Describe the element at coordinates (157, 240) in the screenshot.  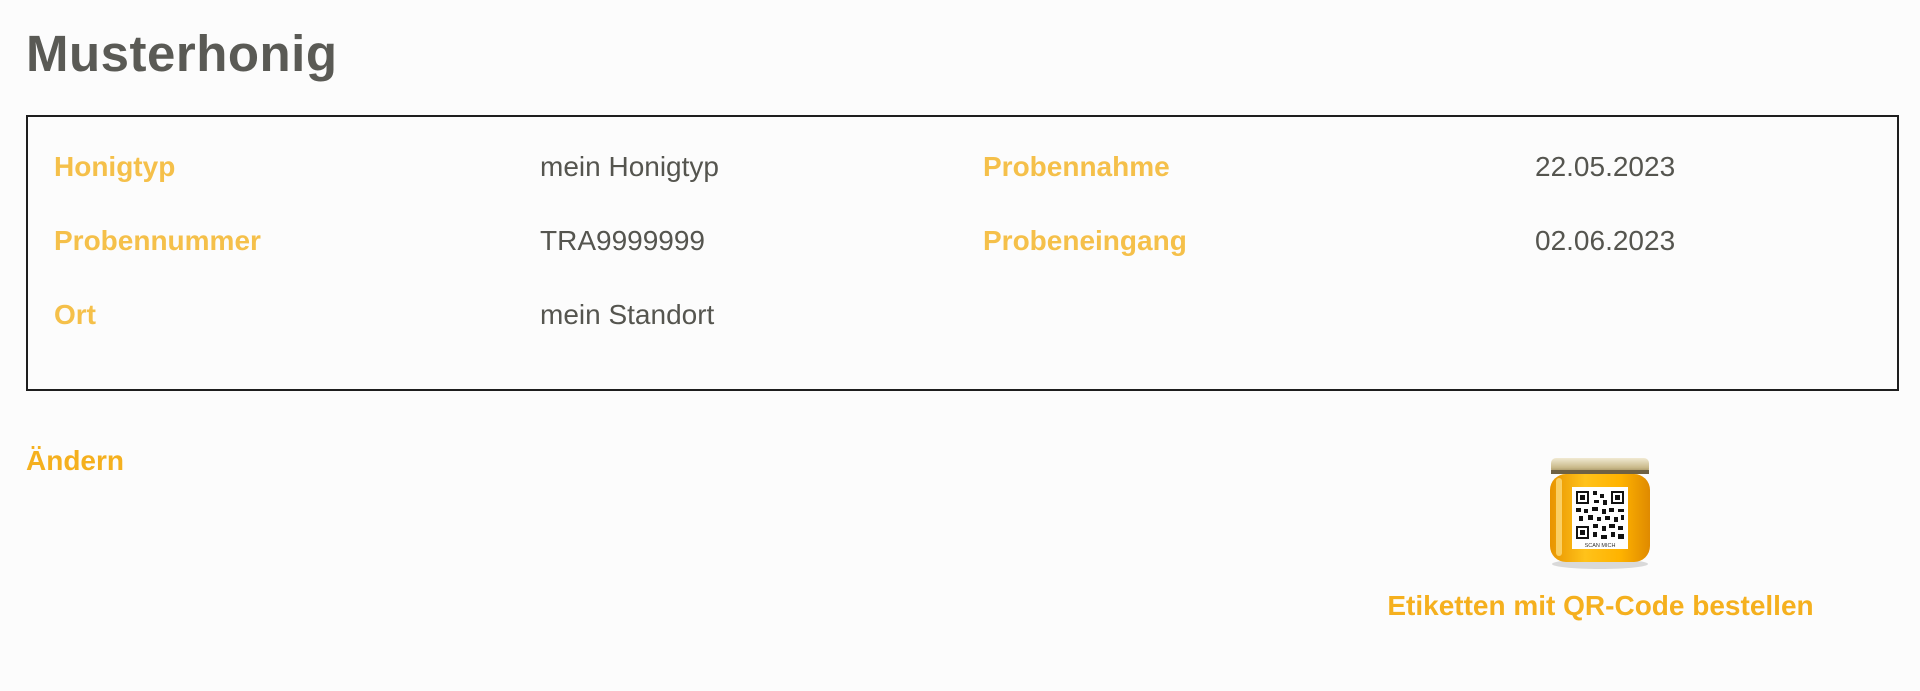
I see `probennummer-label: Probennummer` at that location.